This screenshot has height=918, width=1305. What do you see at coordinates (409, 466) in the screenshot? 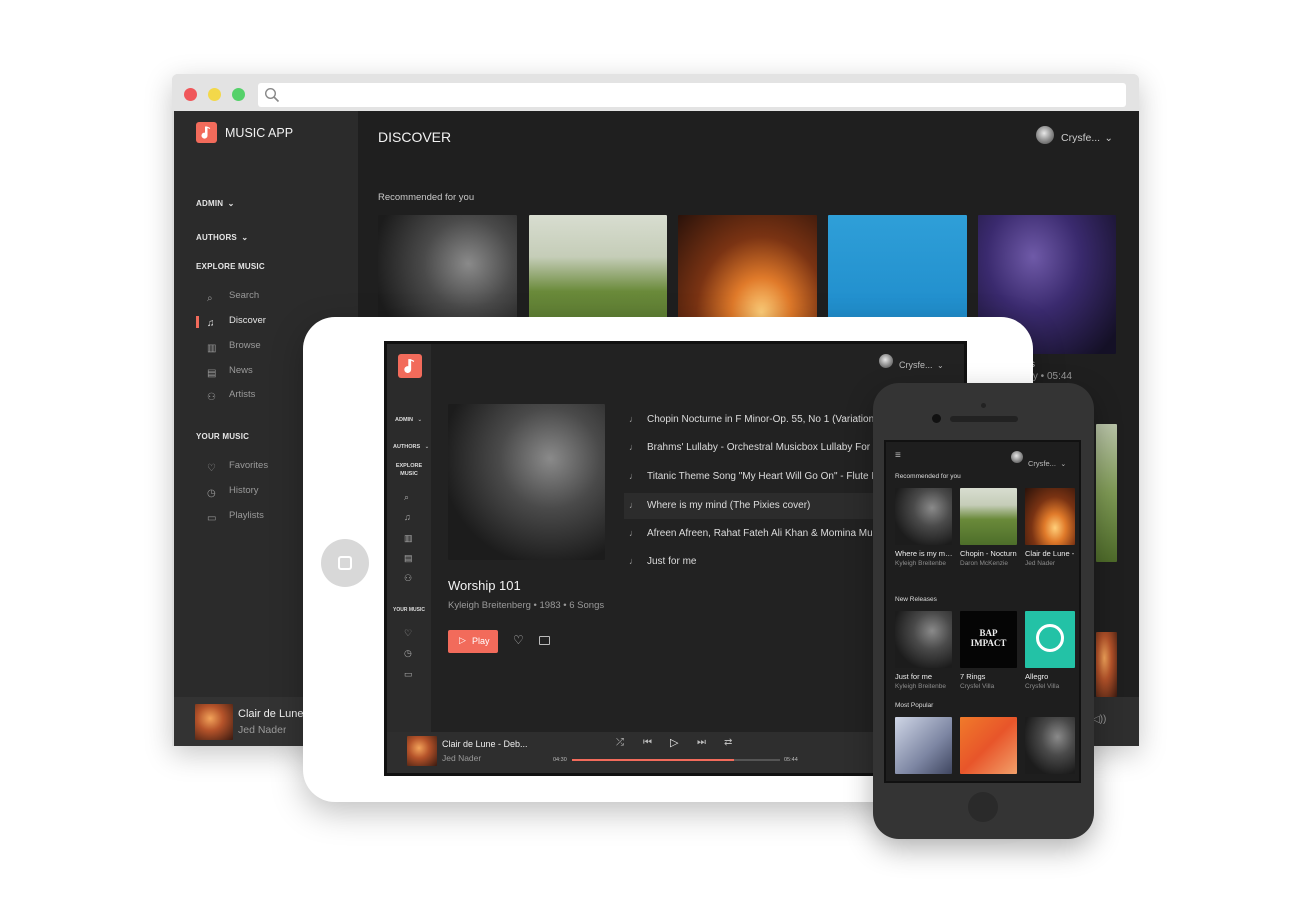
I see `explore-heading-line: EXPLORE` at bounding box center [409, 466].